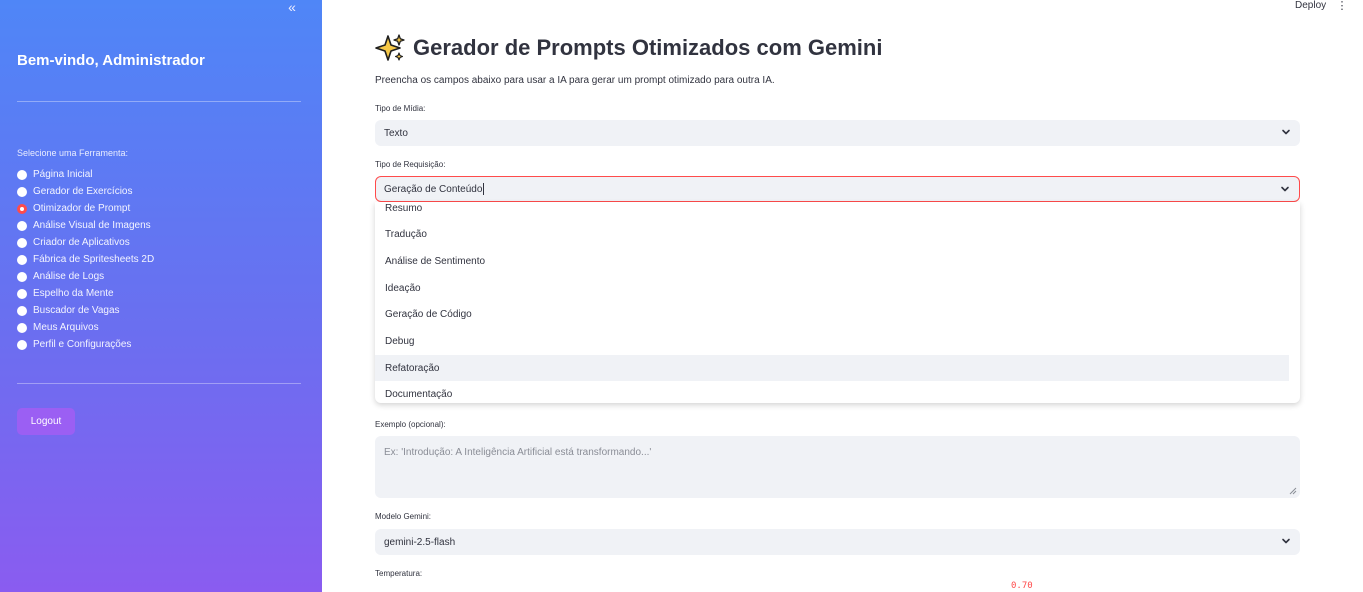  What do you see at coordinates (82, 344) in the screenshot?
I see `sidebar-item-label: Perfil e Configurações` at bounding box center [82, 344].